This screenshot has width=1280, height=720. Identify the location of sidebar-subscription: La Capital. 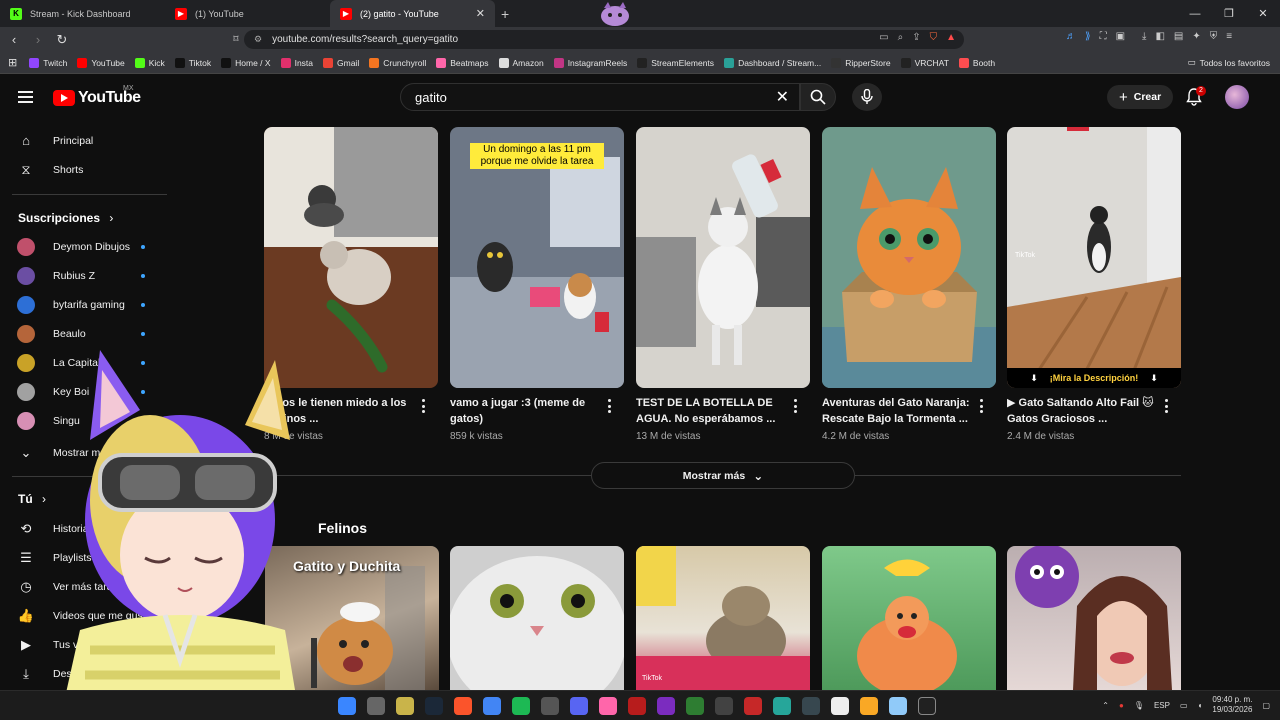
(84, 362).